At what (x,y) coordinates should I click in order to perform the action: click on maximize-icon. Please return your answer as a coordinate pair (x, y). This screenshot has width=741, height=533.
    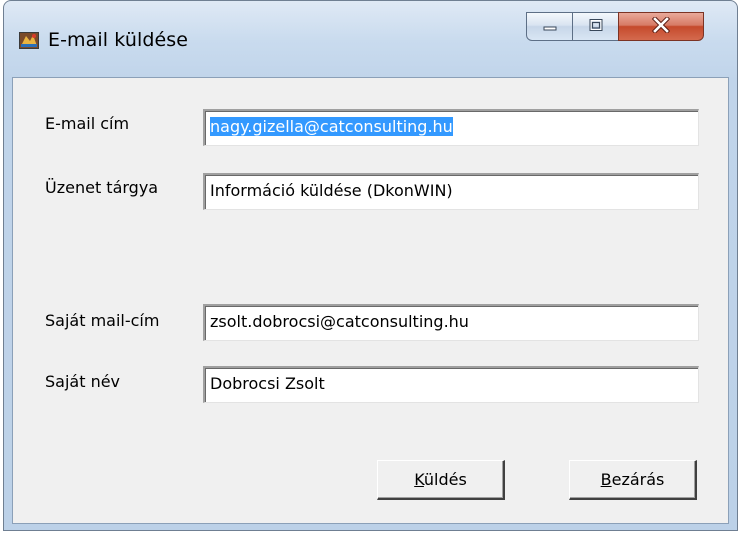
    Looking at the image, I should click on (596, 26).